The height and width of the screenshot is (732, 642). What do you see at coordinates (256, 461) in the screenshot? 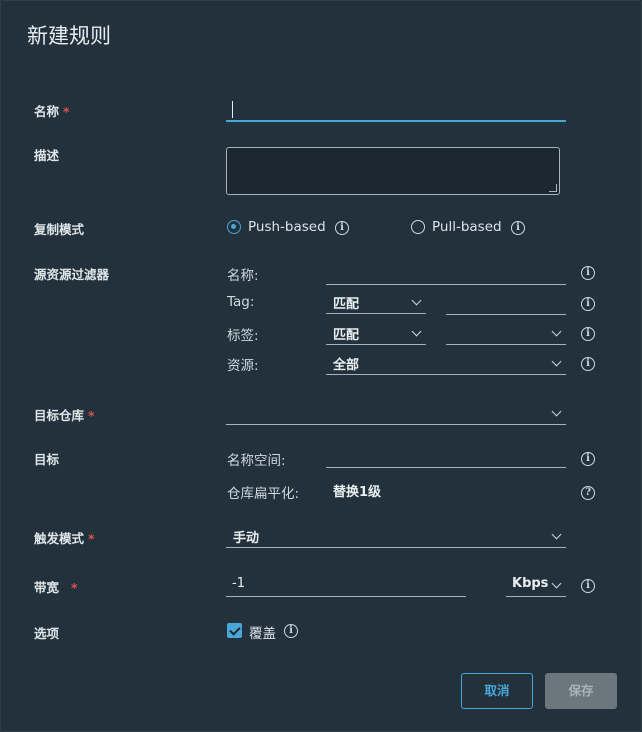
I see `dest-namespace-label: 名称空间:` at bounding box center [256, 461].